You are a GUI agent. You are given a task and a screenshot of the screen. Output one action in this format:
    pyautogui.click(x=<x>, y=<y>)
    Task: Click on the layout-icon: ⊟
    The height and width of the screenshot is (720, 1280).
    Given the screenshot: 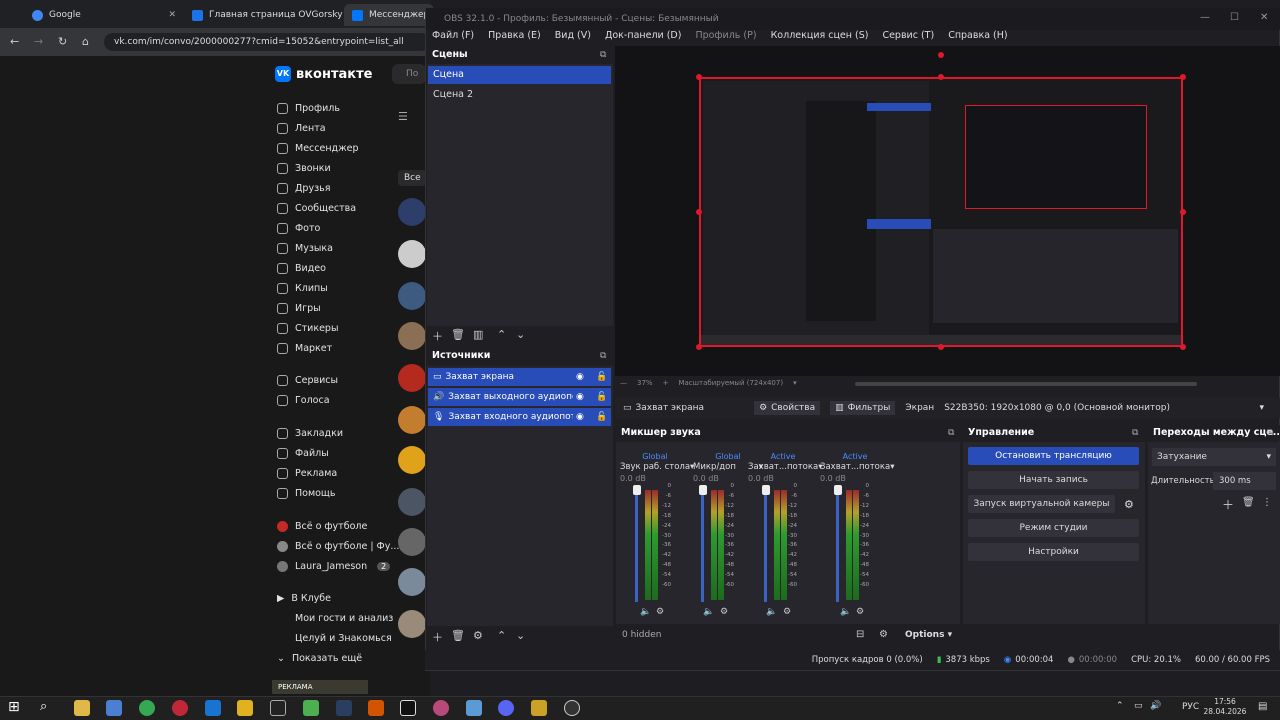 What is the action you would take?
    pyautogui.click(x=860, y=634)
    